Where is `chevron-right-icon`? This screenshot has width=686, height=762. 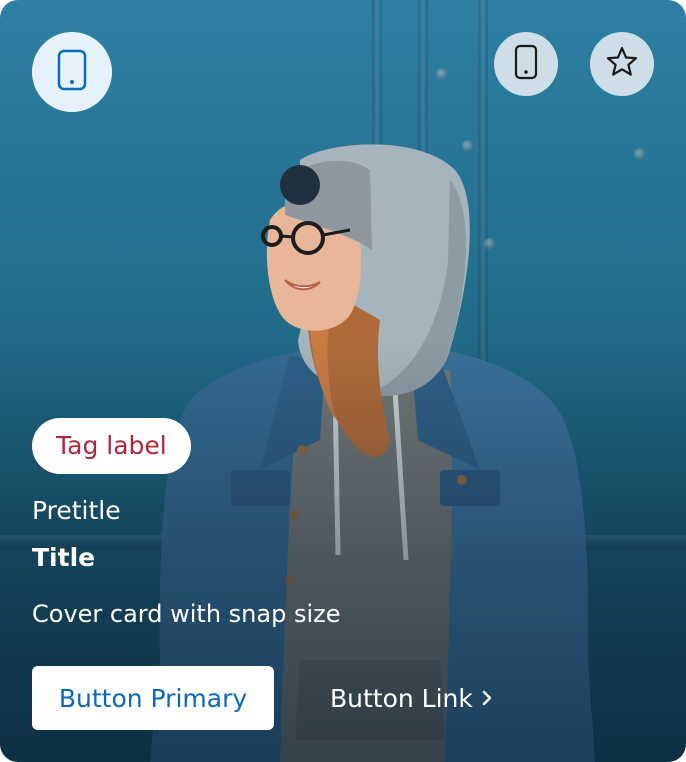
chevron-right-icon is located at coordinates (487, 698).